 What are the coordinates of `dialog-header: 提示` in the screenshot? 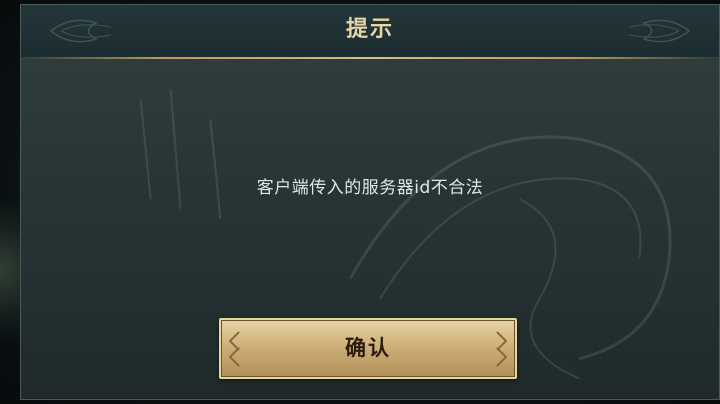 It's located at (370, 31).